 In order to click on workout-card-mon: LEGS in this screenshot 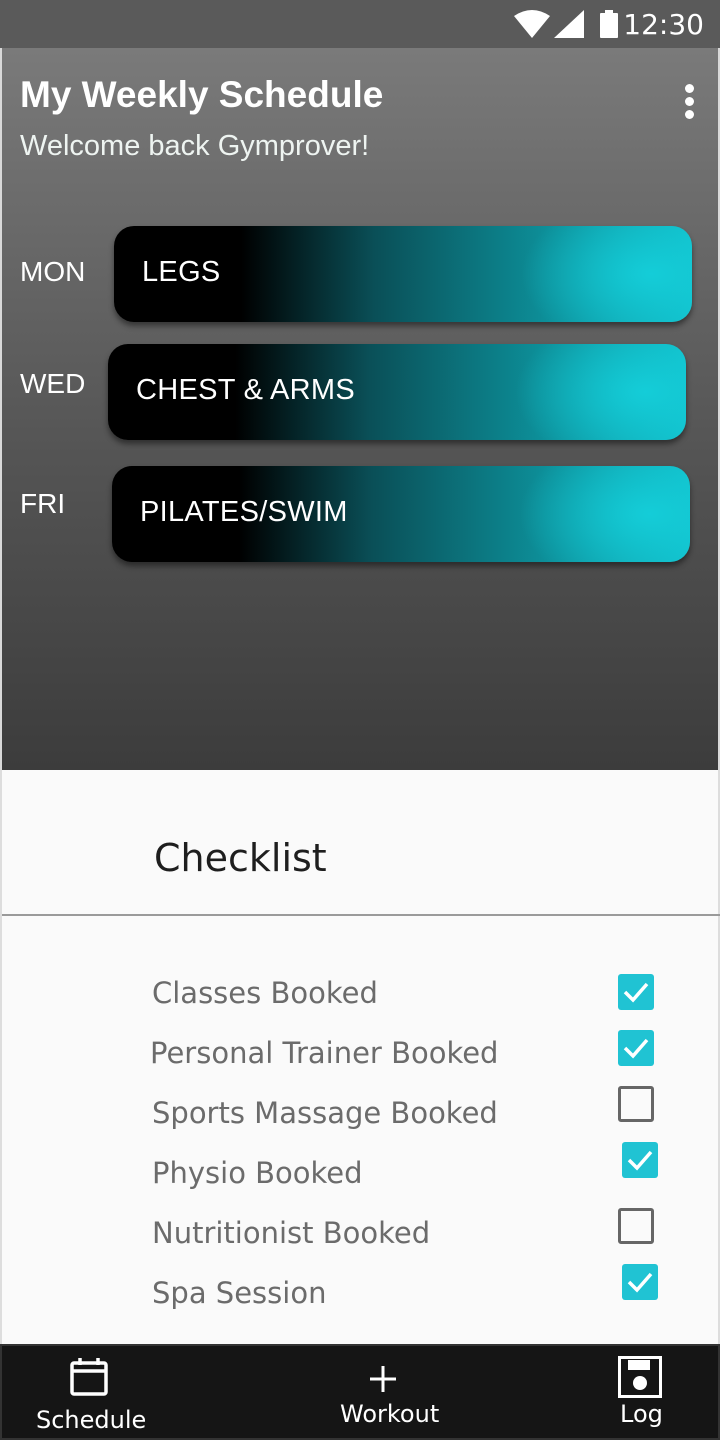, I will do `click(403, 274)`.